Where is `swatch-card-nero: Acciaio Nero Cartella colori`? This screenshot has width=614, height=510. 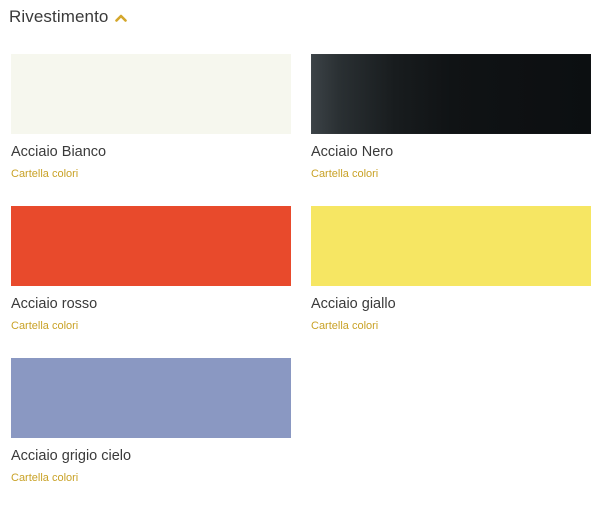
swatch-card-nero: Acciaio Nero Cartella colori is located at coordinates (451, 130).